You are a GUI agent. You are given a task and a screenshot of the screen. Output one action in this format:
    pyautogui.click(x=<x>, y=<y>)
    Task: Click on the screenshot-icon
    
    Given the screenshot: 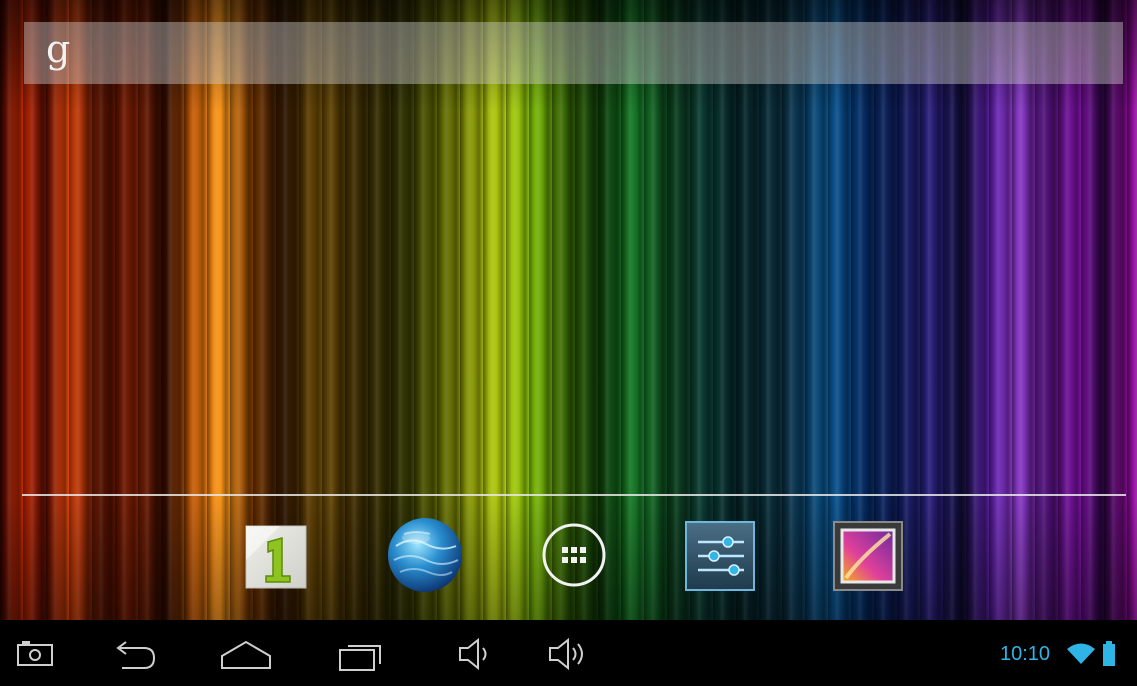 What is the action you would take?
    pyautogui.click(x=36, y=654)
    